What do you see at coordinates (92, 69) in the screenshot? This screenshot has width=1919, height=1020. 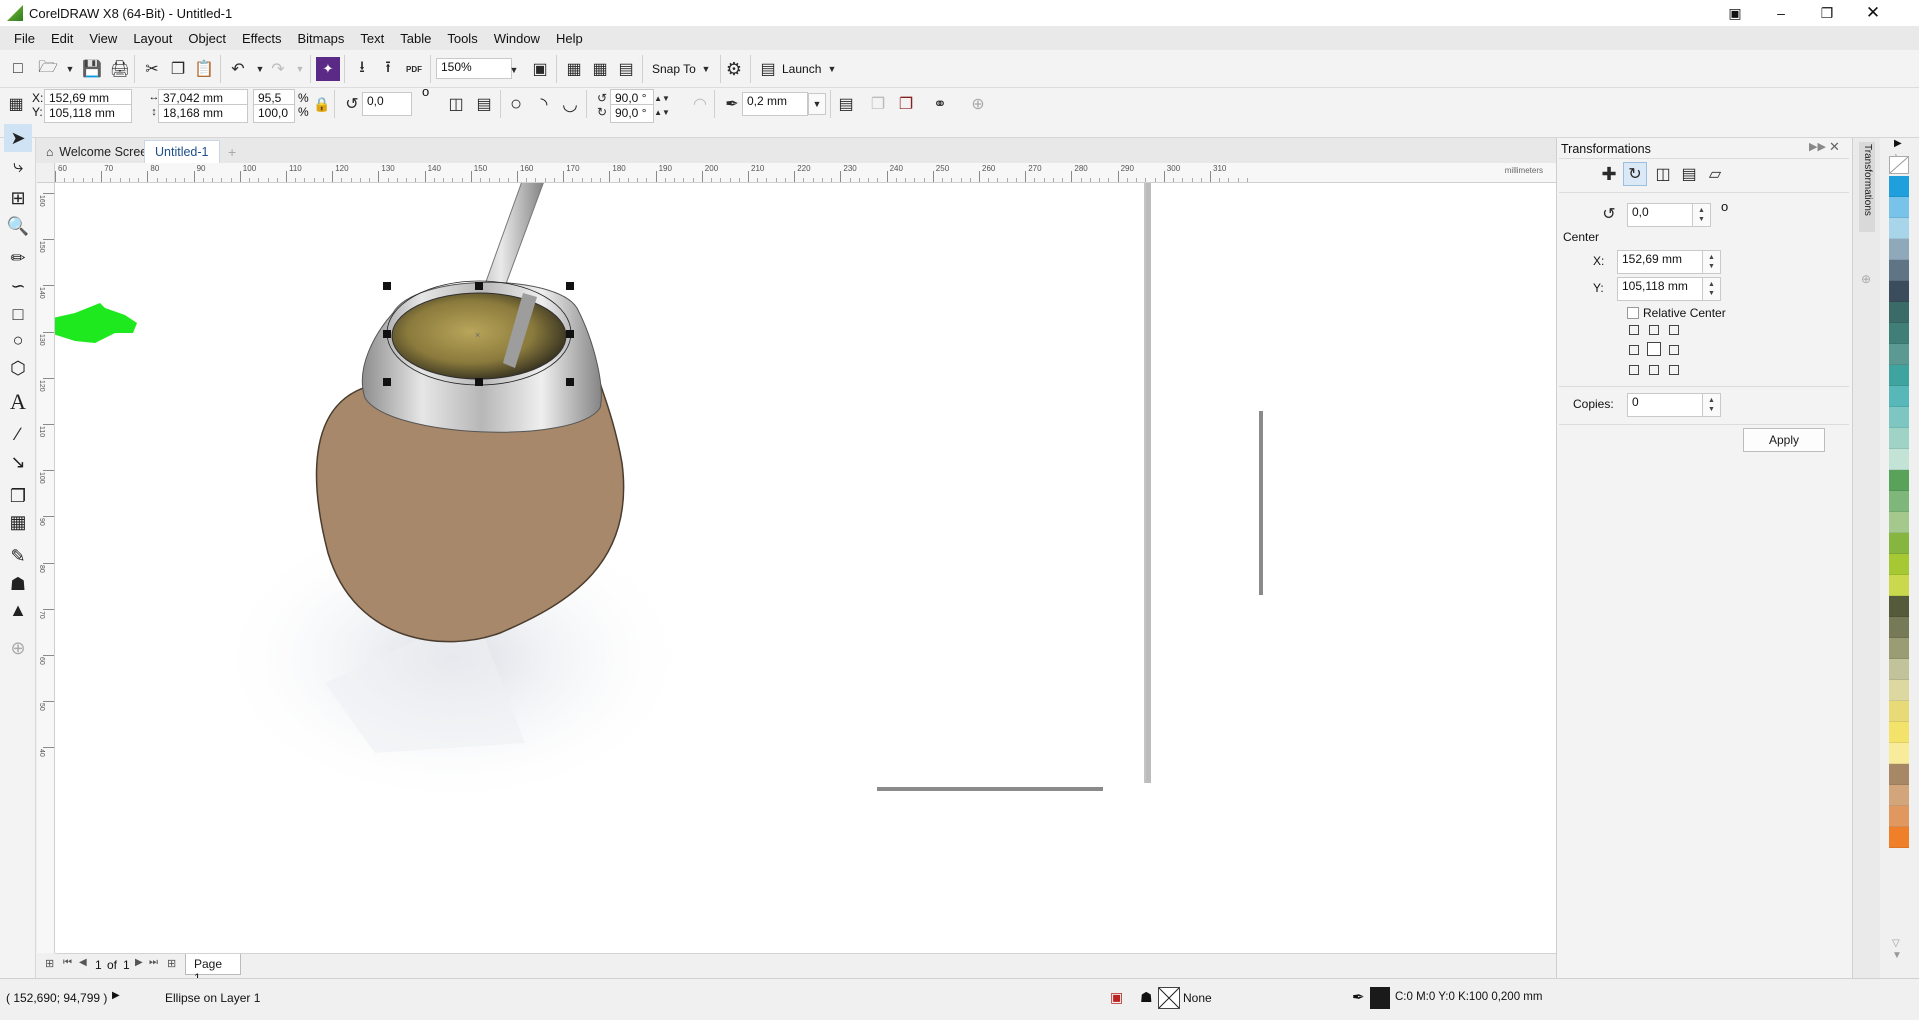 I see `save-icon: 💾` at bounding box center [92, 69].